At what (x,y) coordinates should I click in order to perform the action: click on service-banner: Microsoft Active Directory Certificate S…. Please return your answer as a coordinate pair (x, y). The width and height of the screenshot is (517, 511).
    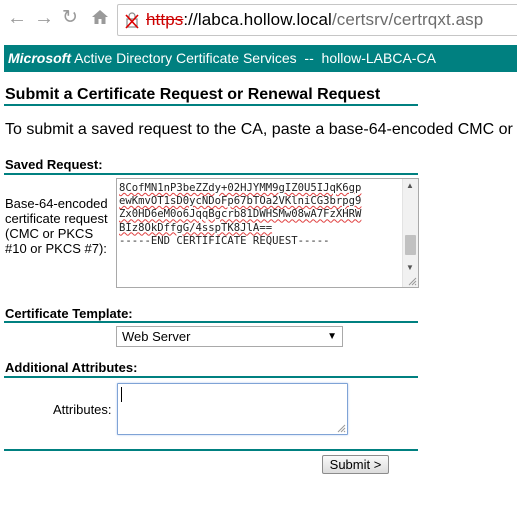
    Looking at the image, I should click on (260, 58).